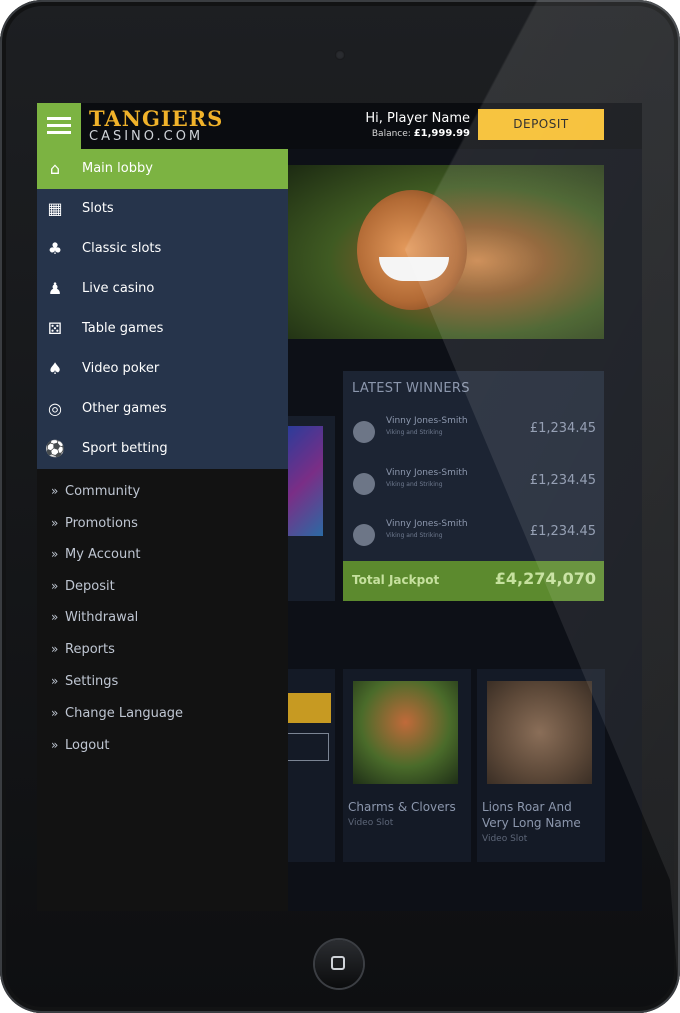 The height and width of the screenshot is (1013, 680). What do you see at coordinates (87, 745) in the screenshot?
I see `submenu-label: Logout` at bounding box center [87, 745].